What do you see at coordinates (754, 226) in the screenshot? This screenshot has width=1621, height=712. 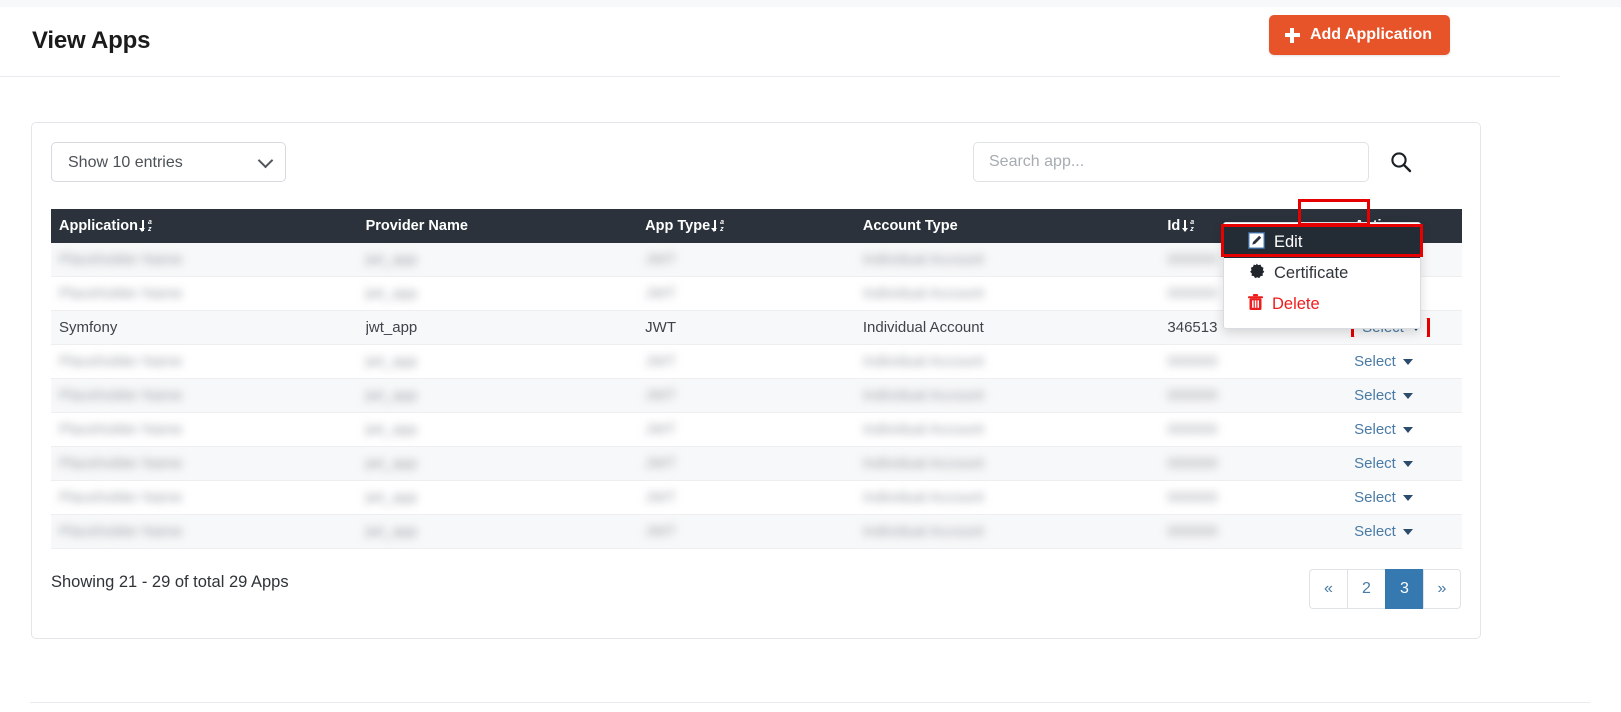 I see `column-header-app-type: App Type az` at bounding box center [754, 226].